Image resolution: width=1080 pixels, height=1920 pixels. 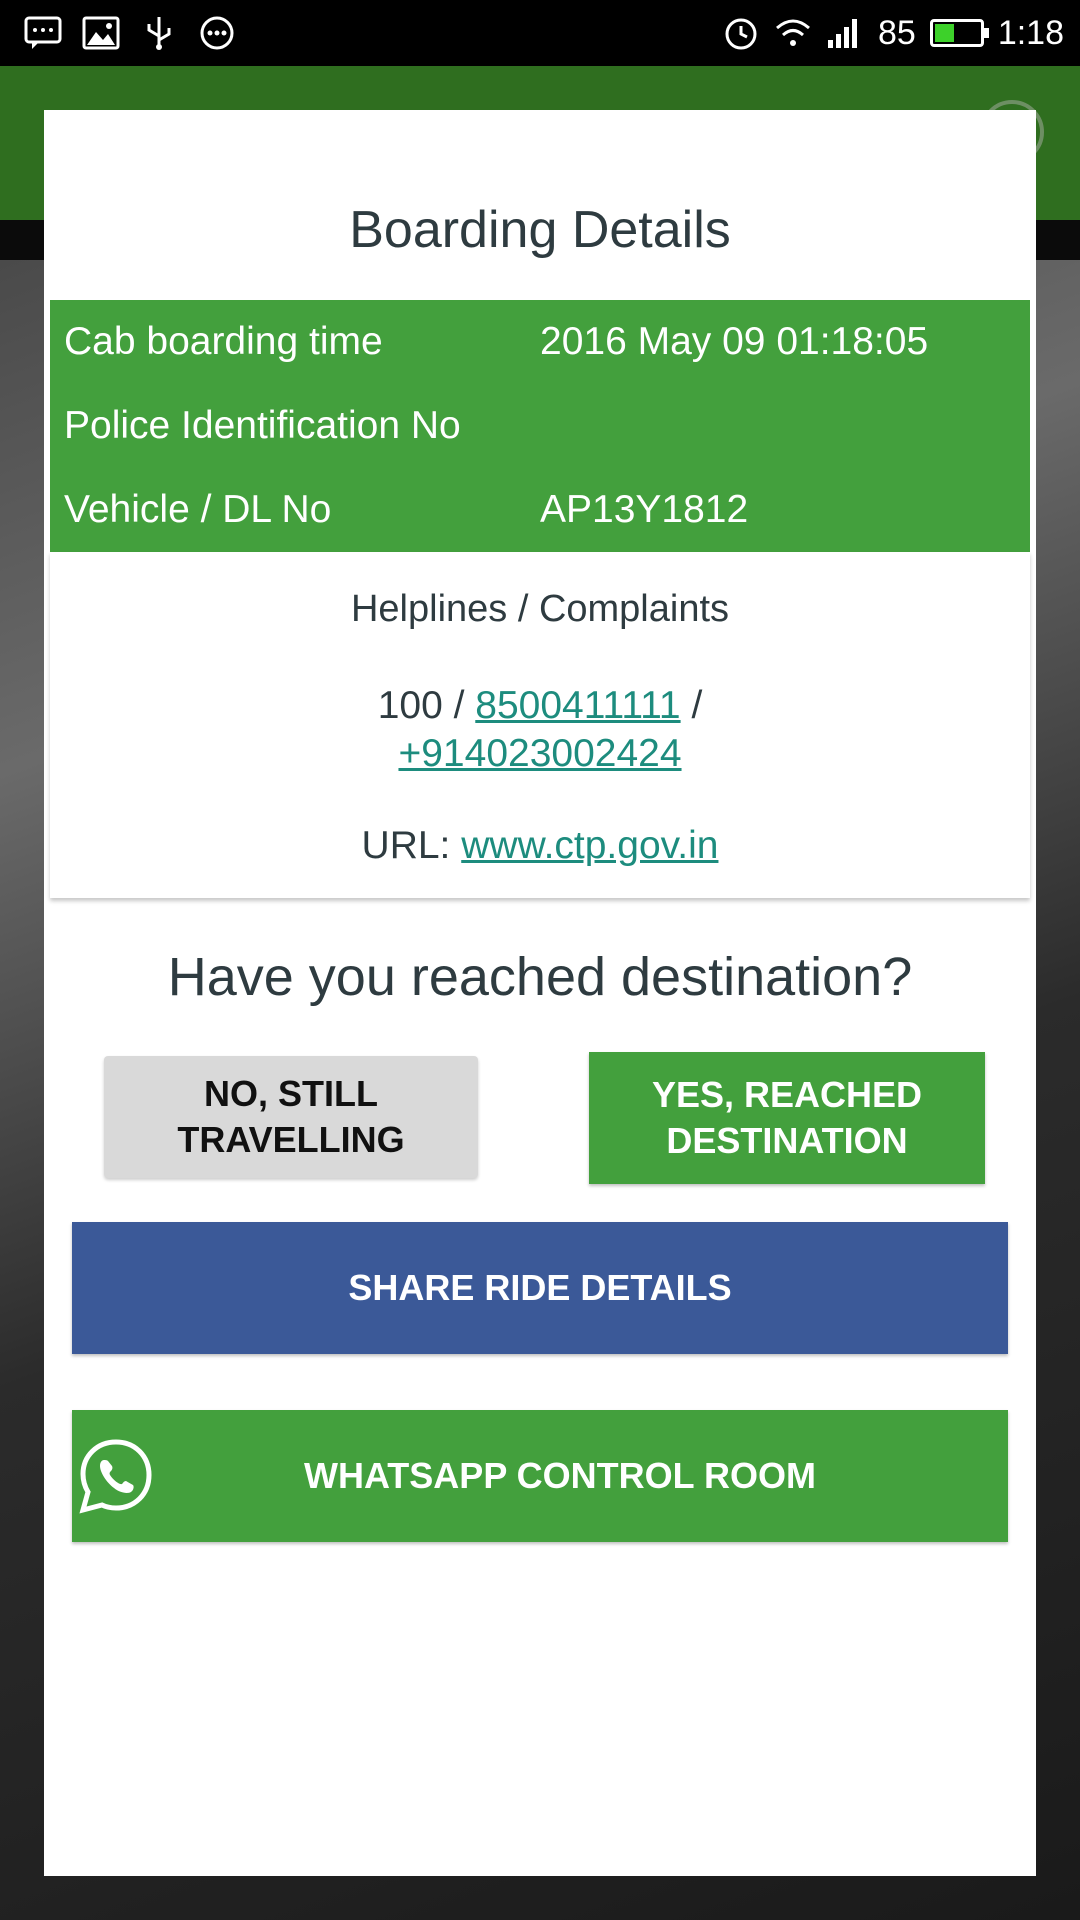 I want to click on wifi-icon, so click(x=792, y=32).